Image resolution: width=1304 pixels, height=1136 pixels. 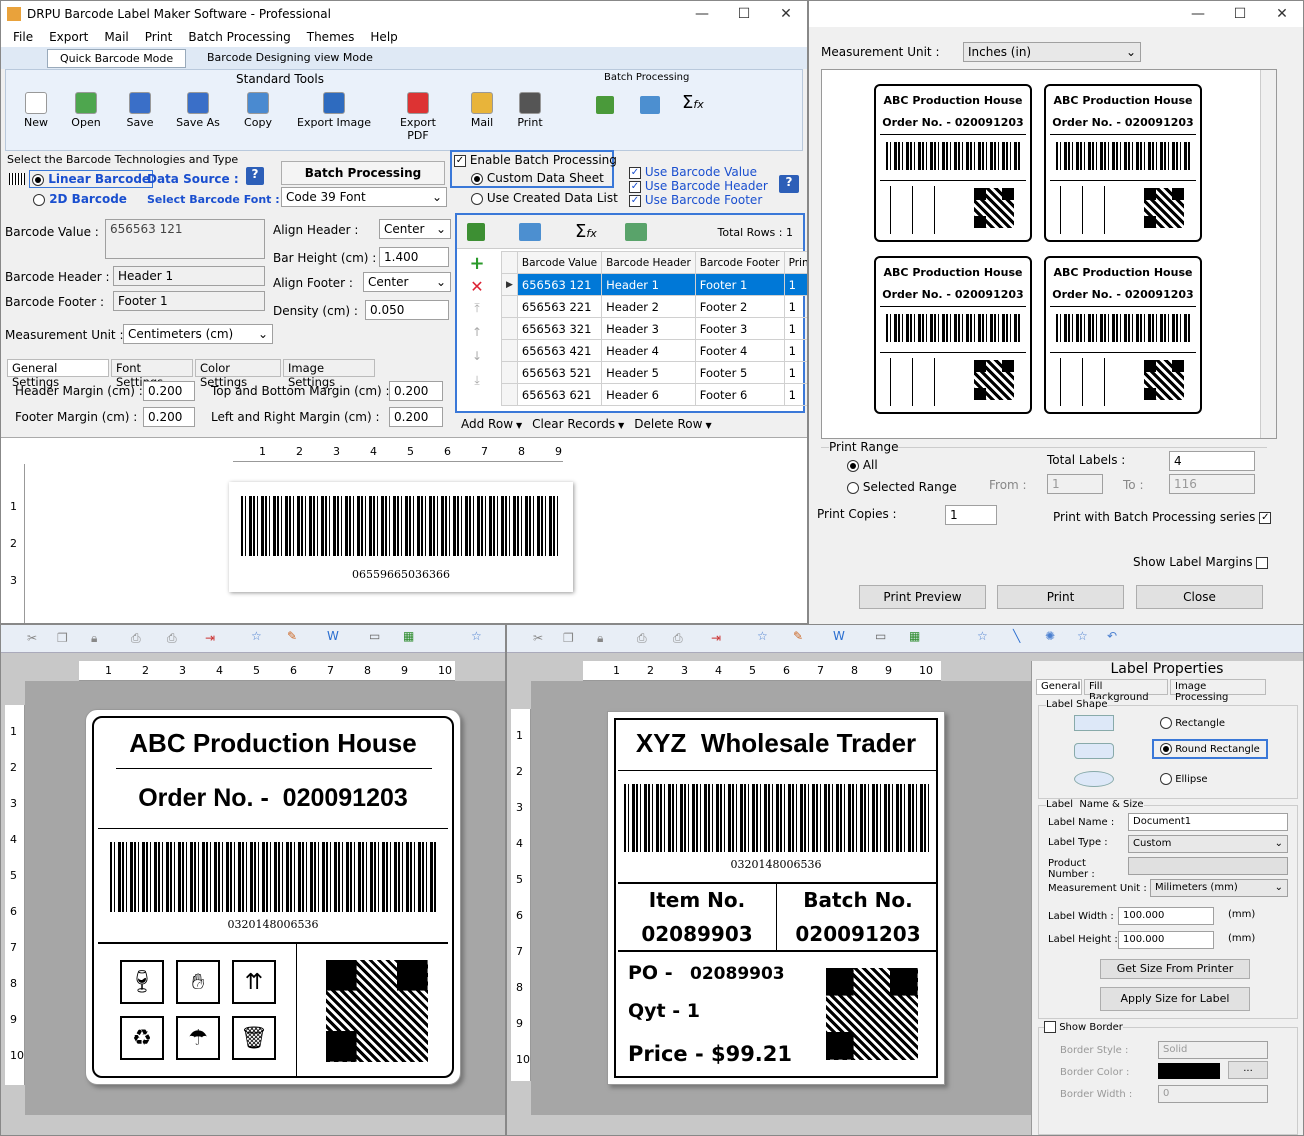 I want to click on table-row: ▶ 656563 121 Header 1 Footer 11, so click(x=654, y=284).